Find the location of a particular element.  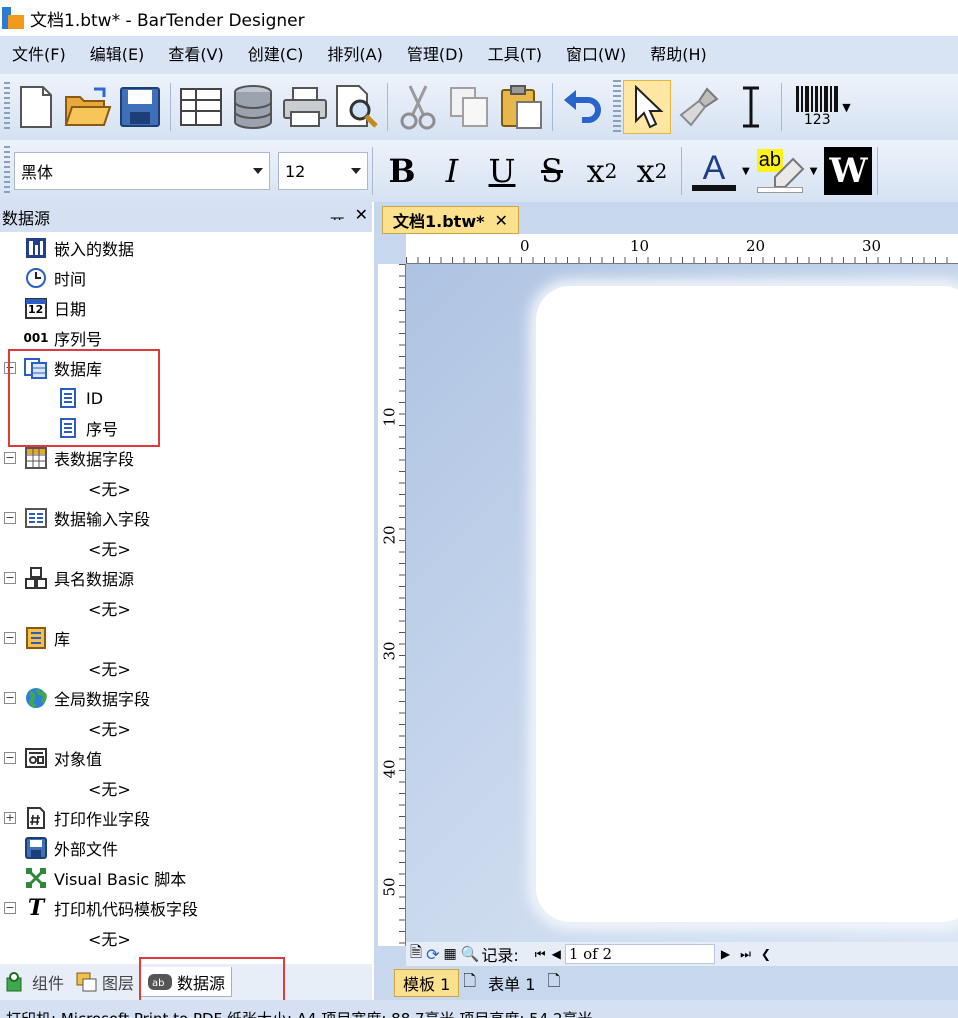

expand-toggle: + is located at coordinates (10, 818).